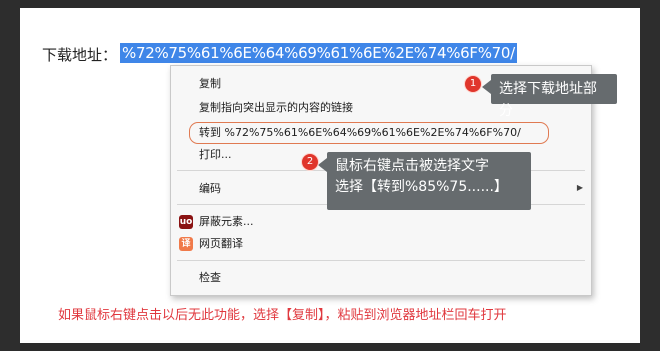 This screenshot has height=351, width=660. I want to click on callout-step1: 选择下载地址部分, so click(554, 96).